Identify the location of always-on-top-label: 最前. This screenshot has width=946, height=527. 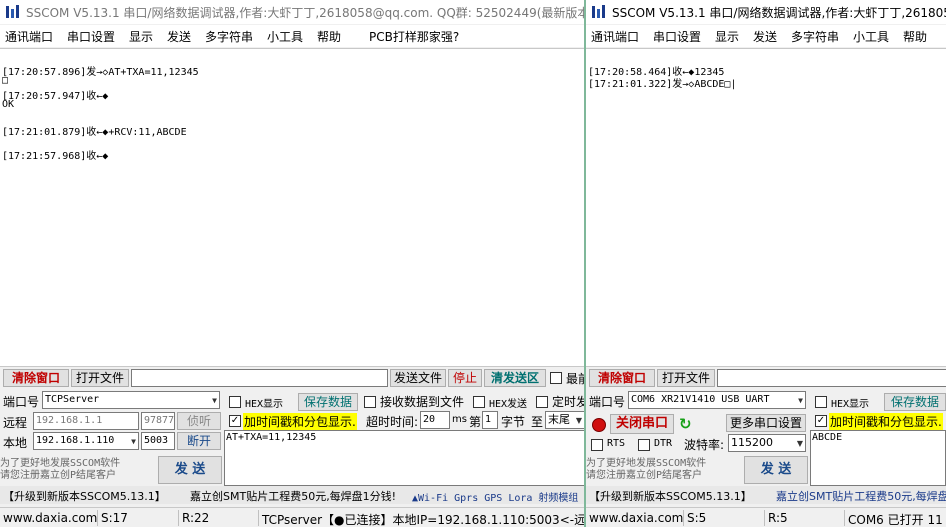
(575, 379).